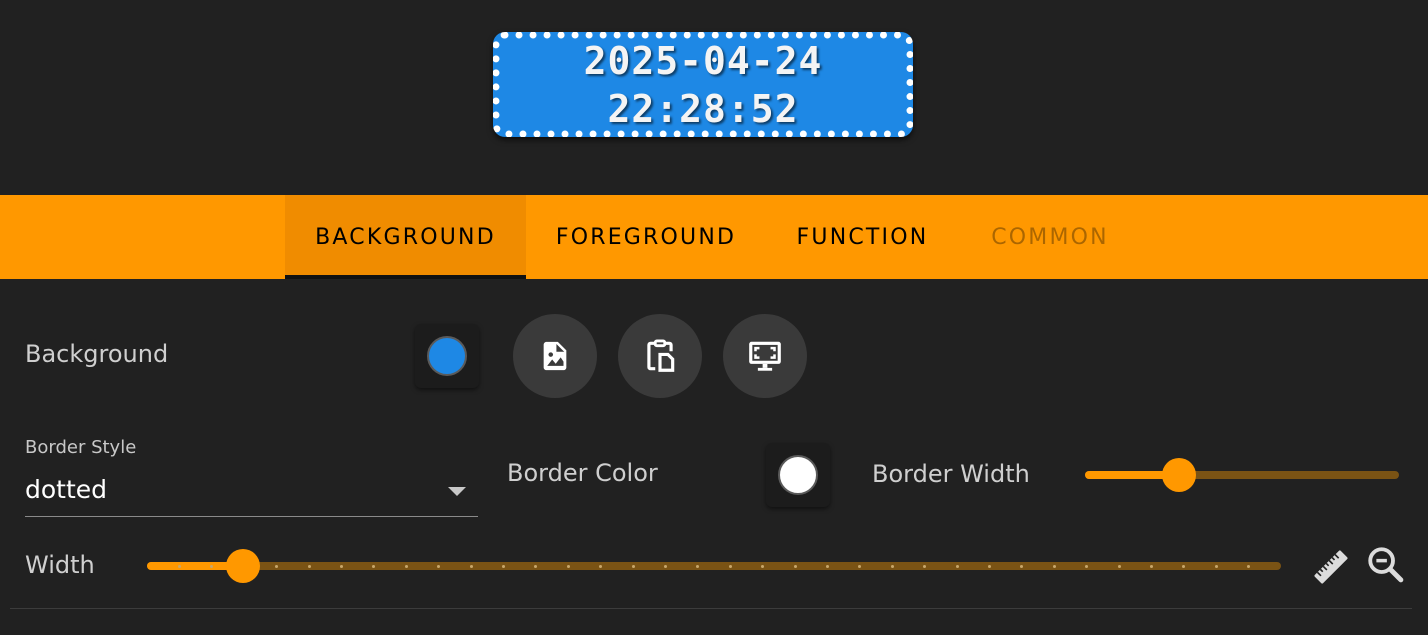 This screenshot has width=1428, height=635. Describe the element at coordinates (582, 473) in the screenshot. I see `border-color-label: Border Color` at that location.